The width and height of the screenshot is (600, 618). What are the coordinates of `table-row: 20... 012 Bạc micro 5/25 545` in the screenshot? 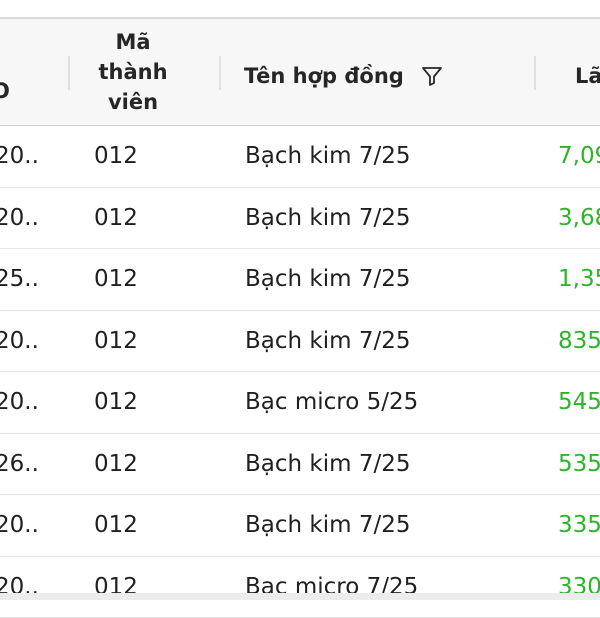 It's located at (300, 403).